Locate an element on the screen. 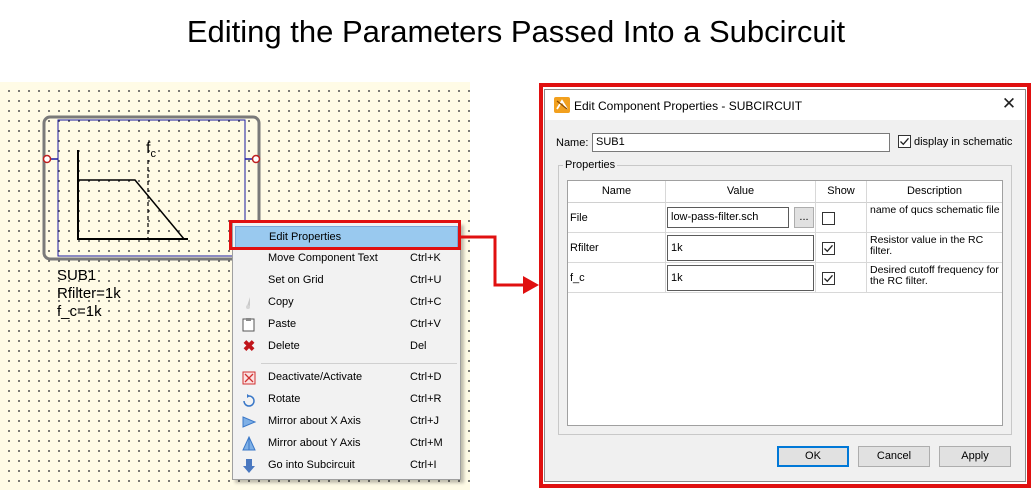  go-into-subcircuit-icon is located at coordinates (249, 466).